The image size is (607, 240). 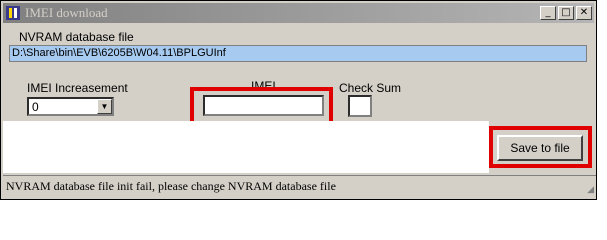 I want to click on maximize-button: □, so click(x=566, y=13).